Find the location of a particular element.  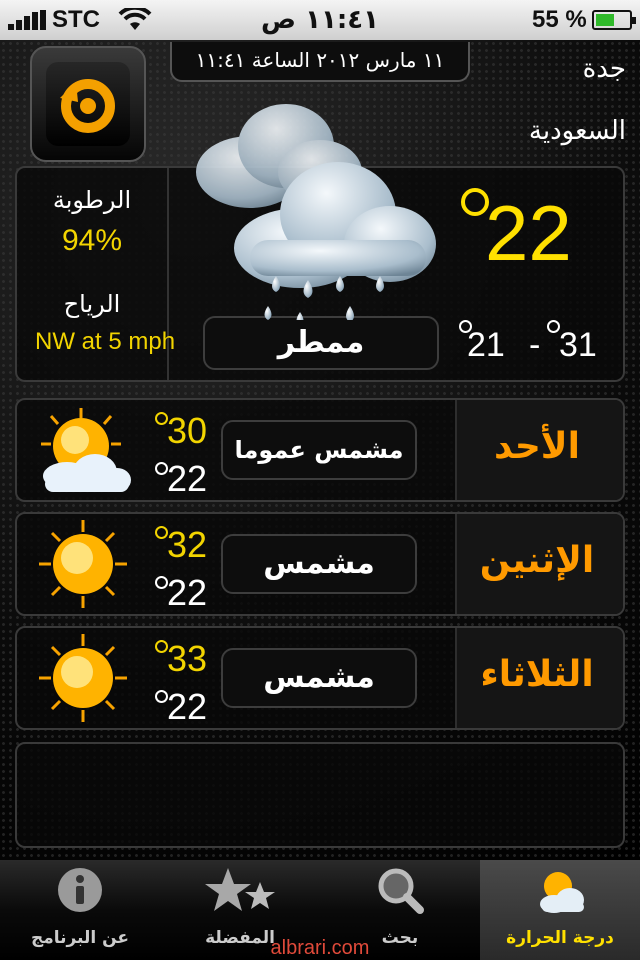

date-time-text: ١١ مارس ٢٠١٢ الساعة ١١:٤١ is located at coordinates (320, 60).